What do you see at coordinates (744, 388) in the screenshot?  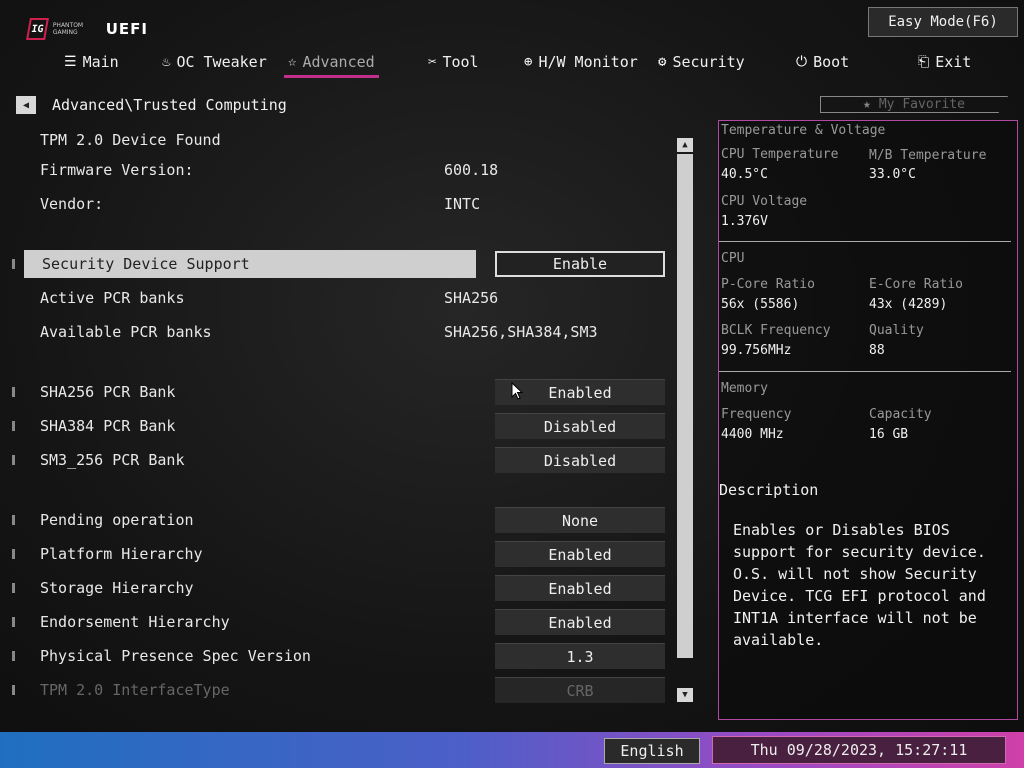 I see `memory-section-title: Memory` at bounding box center [744, 388].